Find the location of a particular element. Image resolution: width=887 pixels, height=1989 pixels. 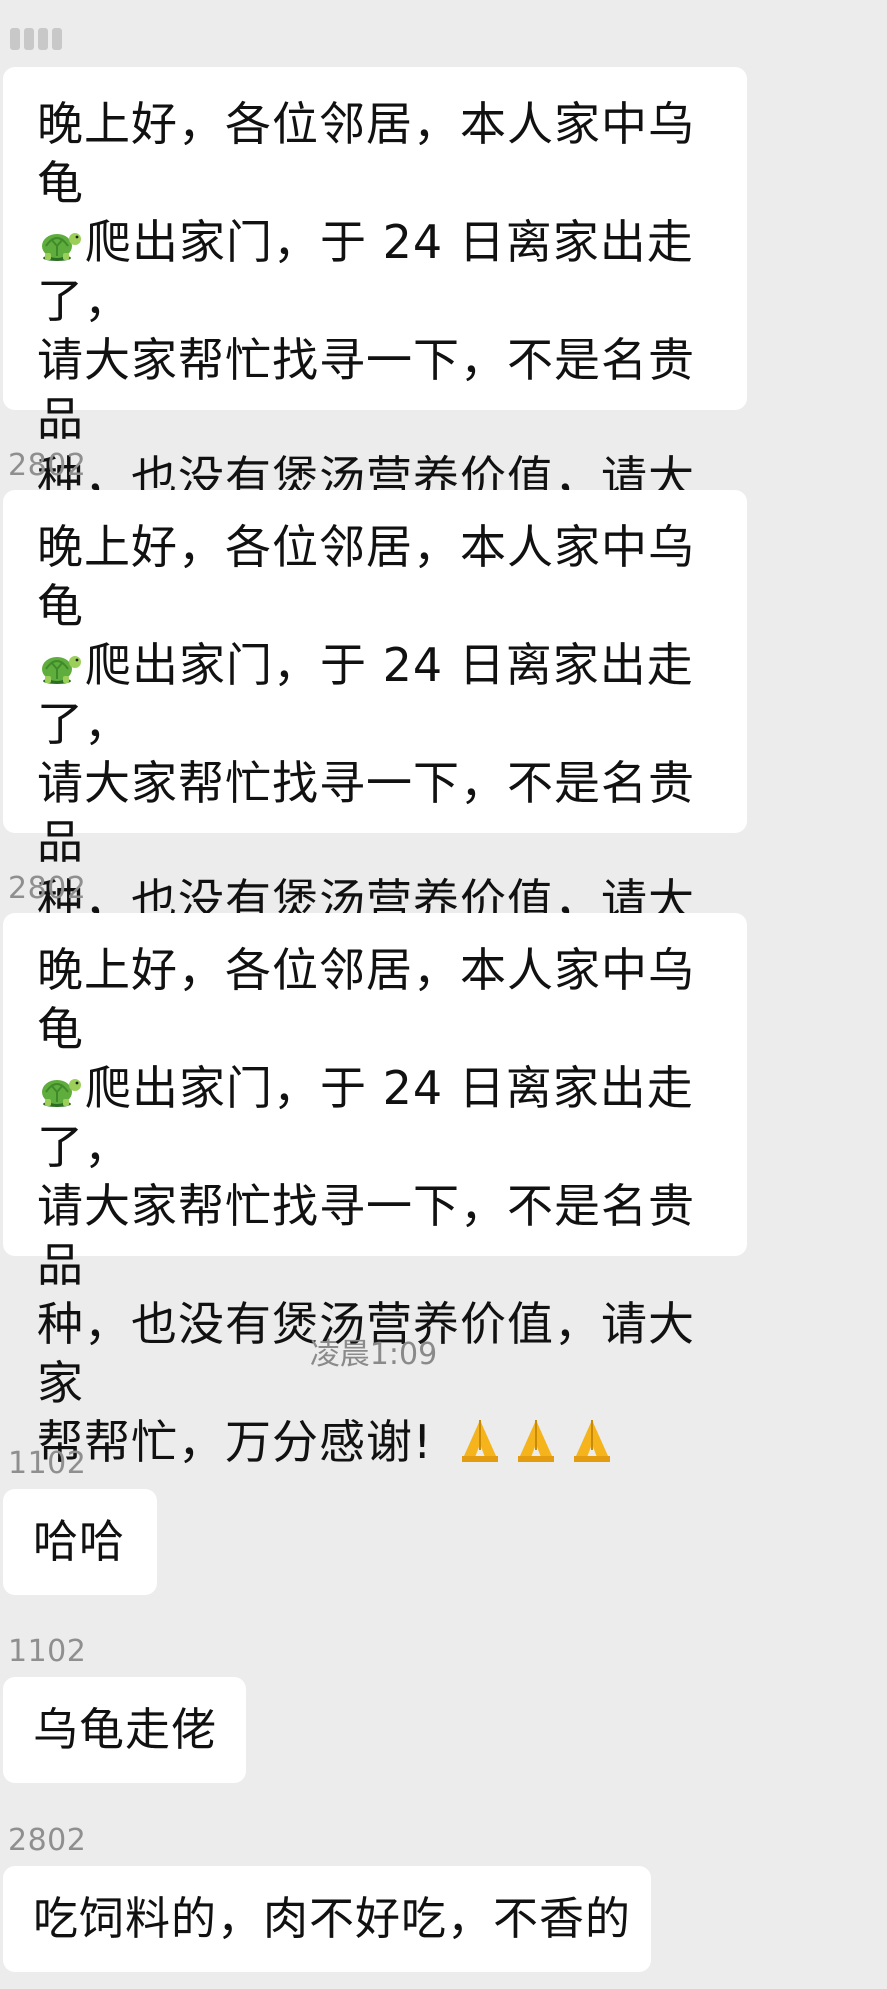

blurred-sender-name is located at coordinates (36, 39).